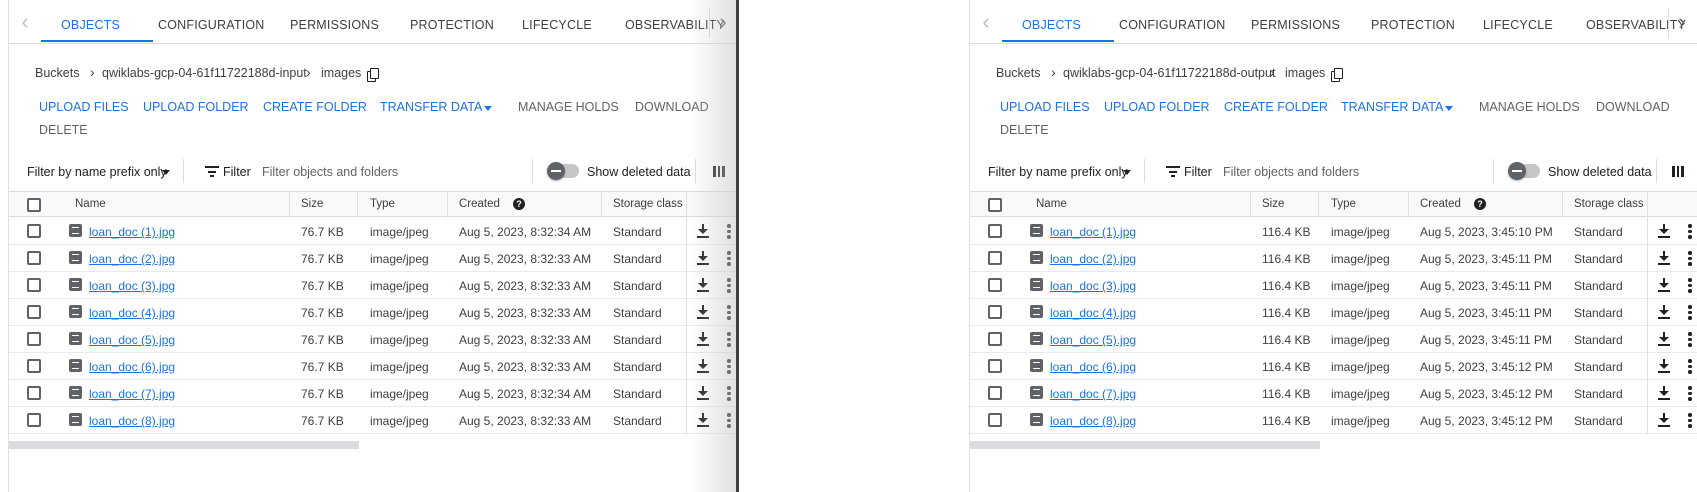  I want to click on column-header-created: Created, so click(479, 204).